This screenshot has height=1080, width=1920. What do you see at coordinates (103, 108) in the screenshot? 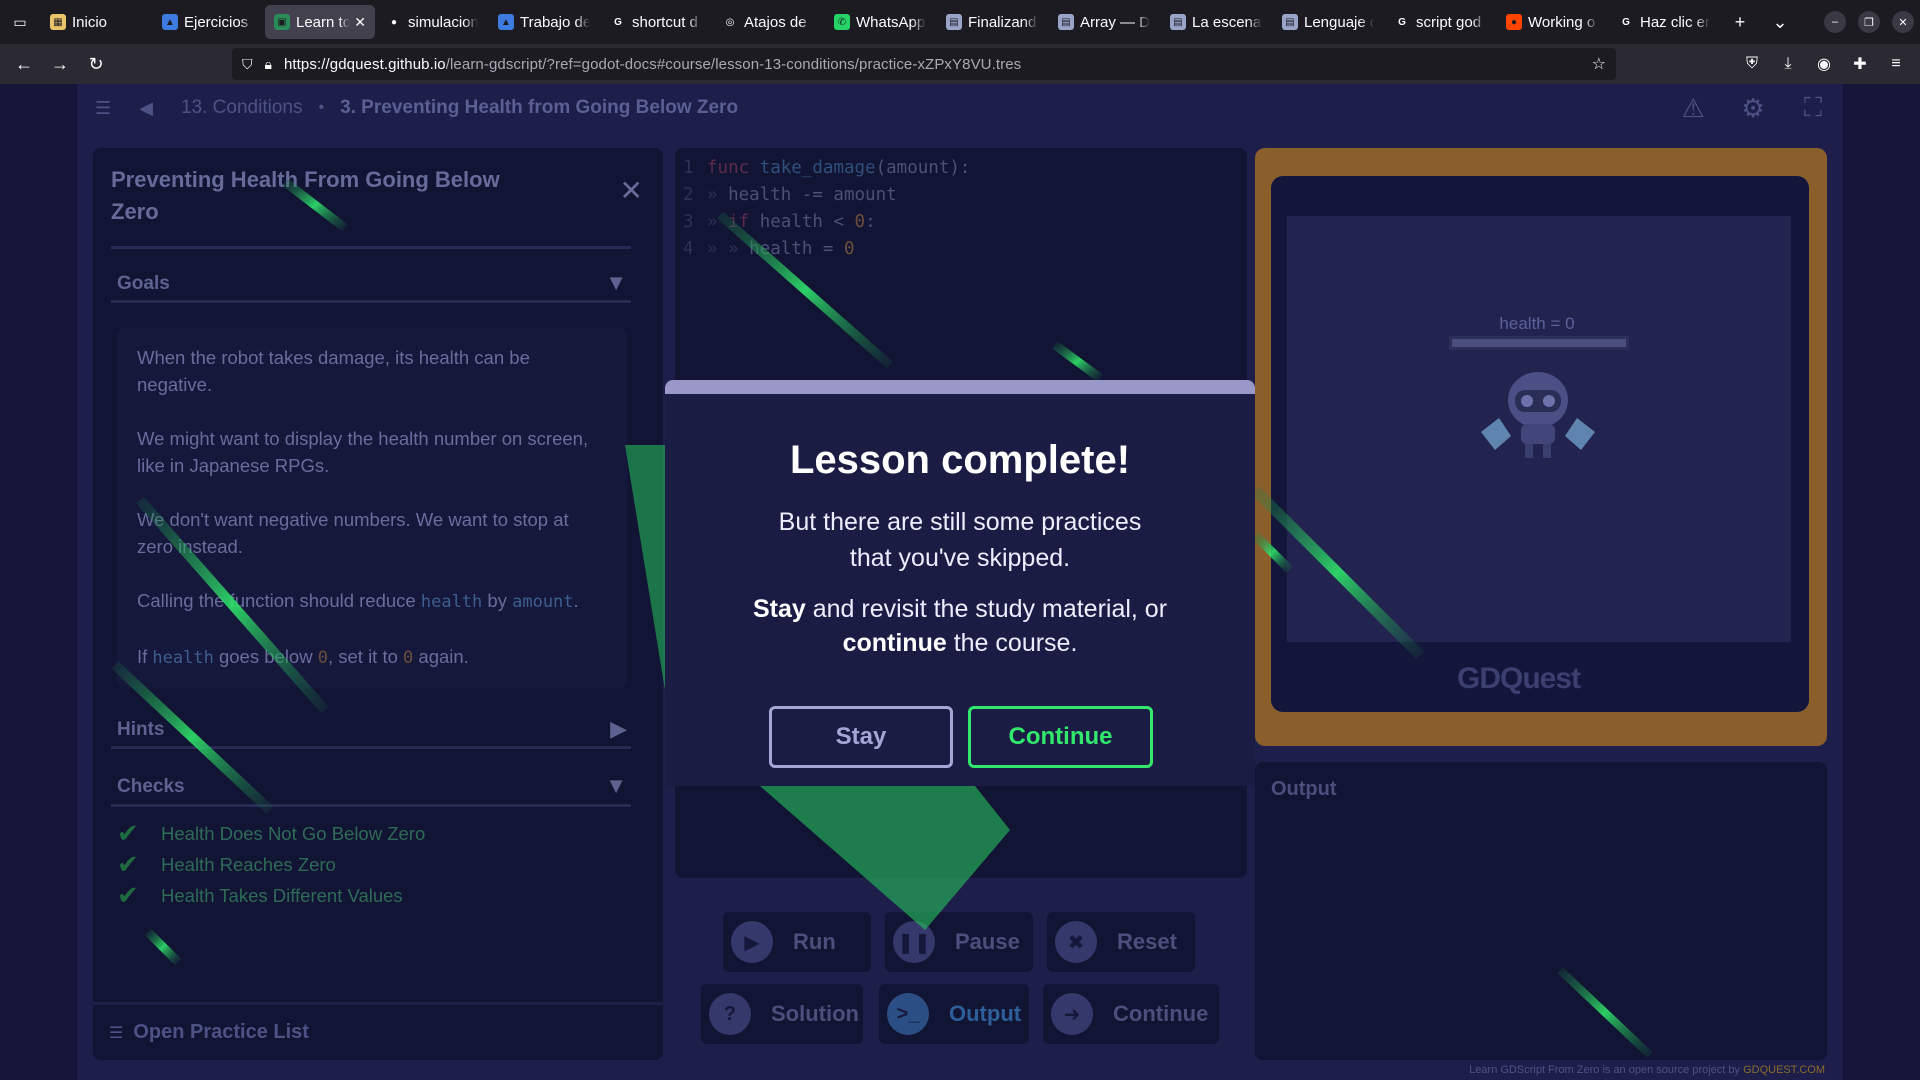
I see `menu-list-icon: ☰` at bounding box center [103, 108].